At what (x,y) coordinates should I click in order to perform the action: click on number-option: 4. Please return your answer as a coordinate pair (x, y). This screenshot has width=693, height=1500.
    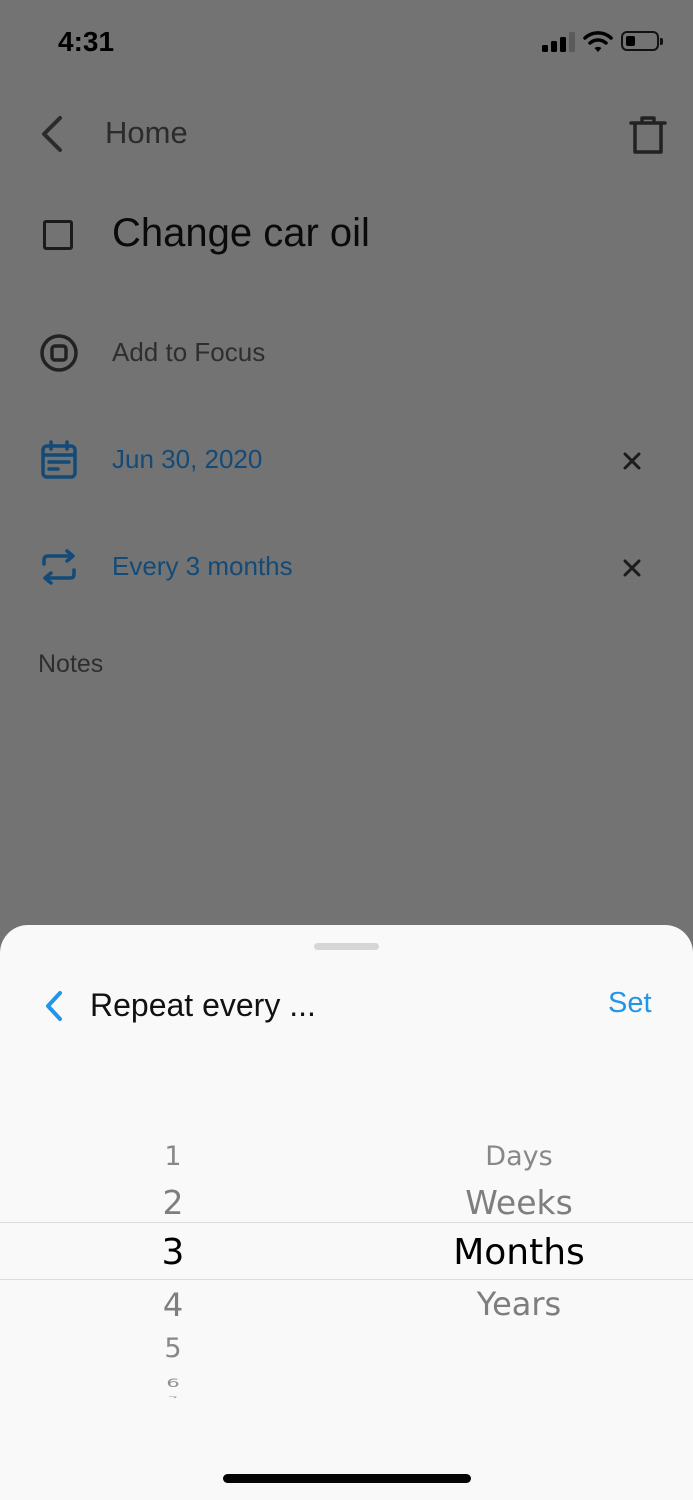
    Looking at the image, I should click on (173, 1305).